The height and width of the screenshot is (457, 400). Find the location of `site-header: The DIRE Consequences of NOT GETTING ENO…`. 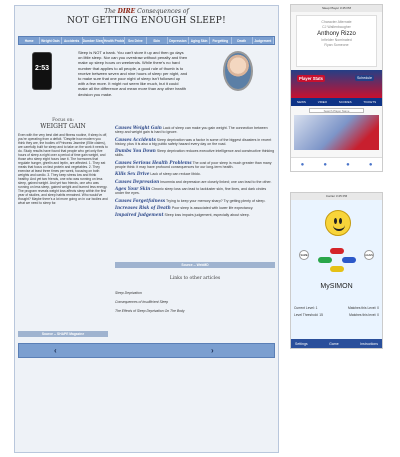

site-header: The DIRE Consequences of NOT GETTING ENO… is located at coordinates (146, 20).